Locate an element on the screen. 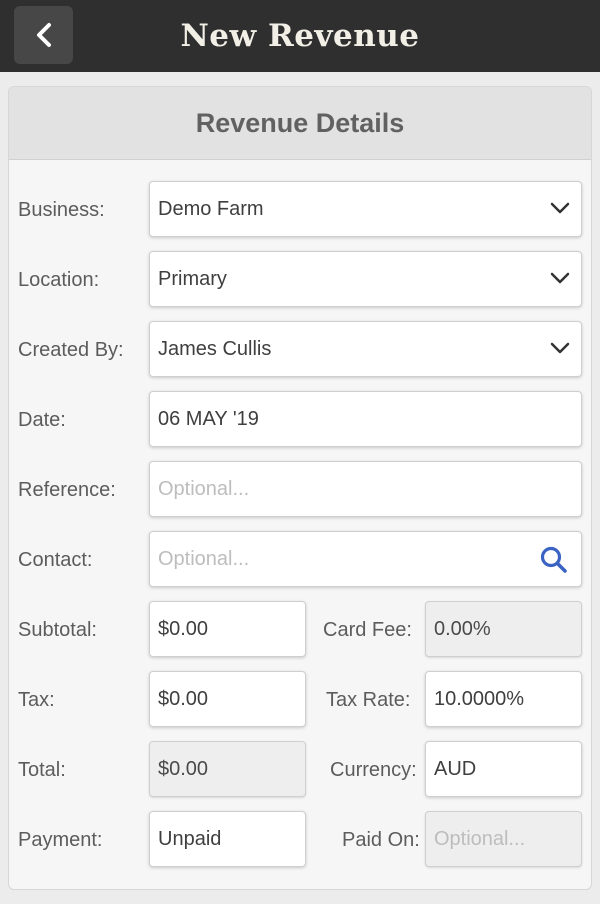 This screenshot has width=600, height=904. tax-rate-value: 10.0000% is located at coordinates (479, 698).